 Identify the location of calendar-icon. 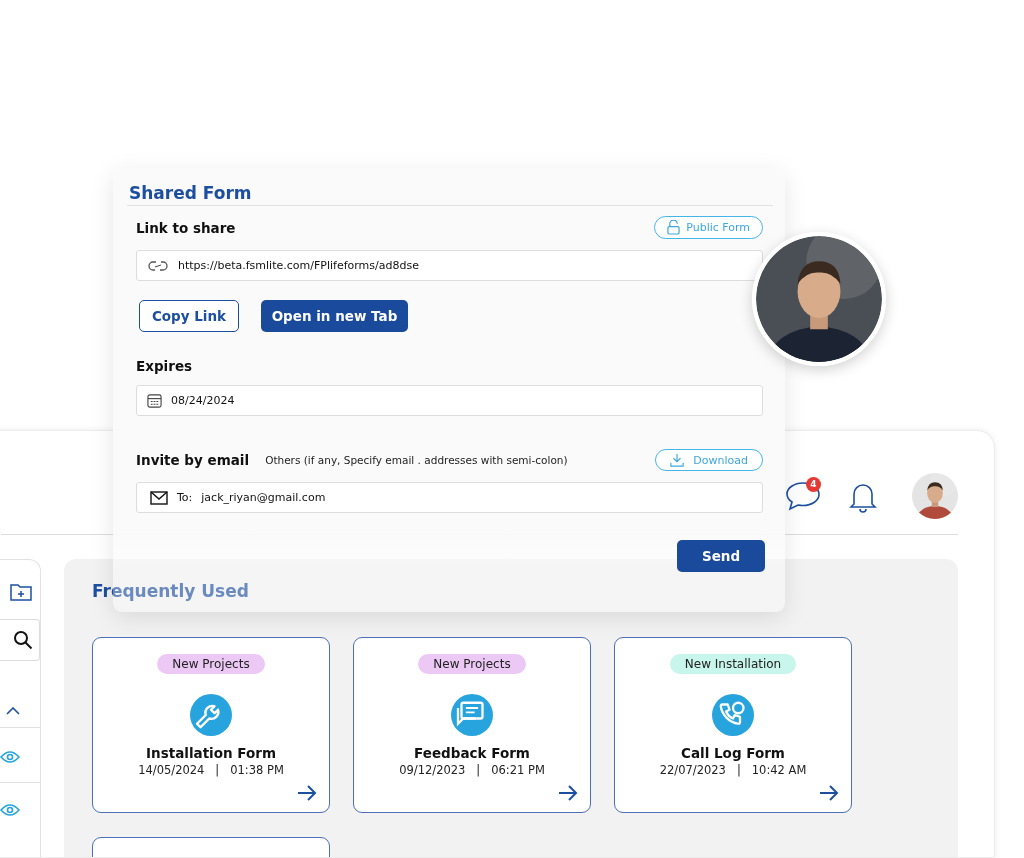
(154, 400).